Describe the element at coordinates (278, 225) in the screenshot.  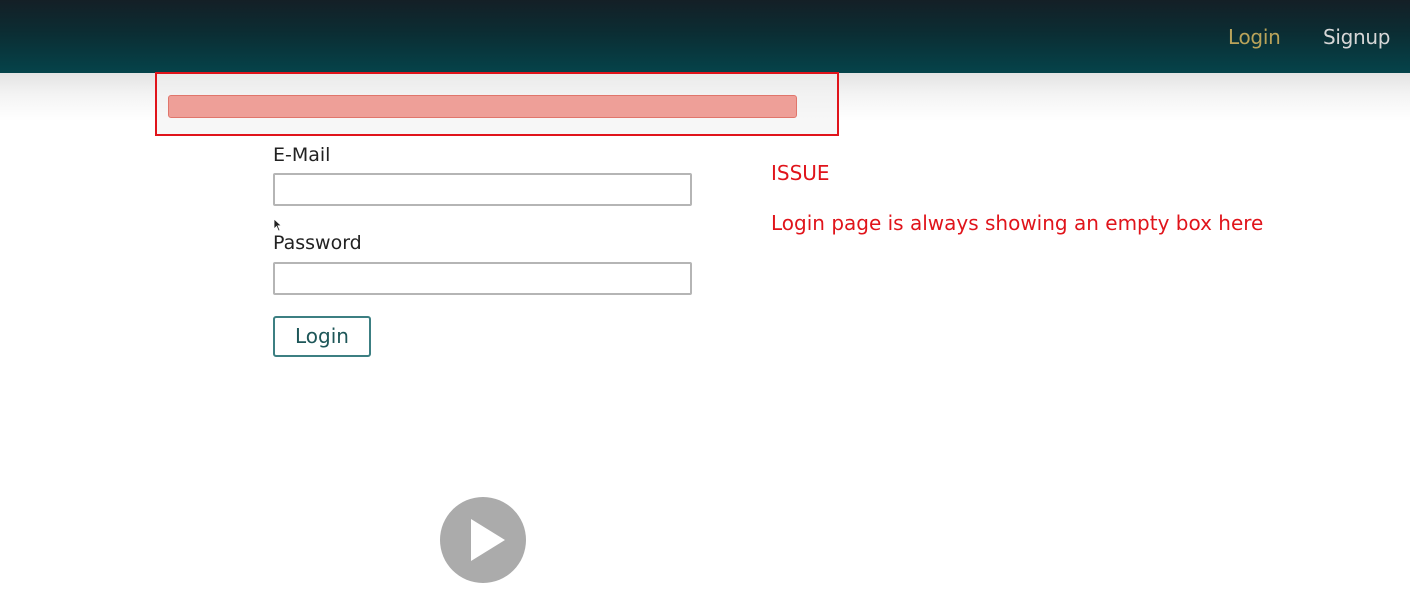
I see `mouse-cursor-icon` at that location.